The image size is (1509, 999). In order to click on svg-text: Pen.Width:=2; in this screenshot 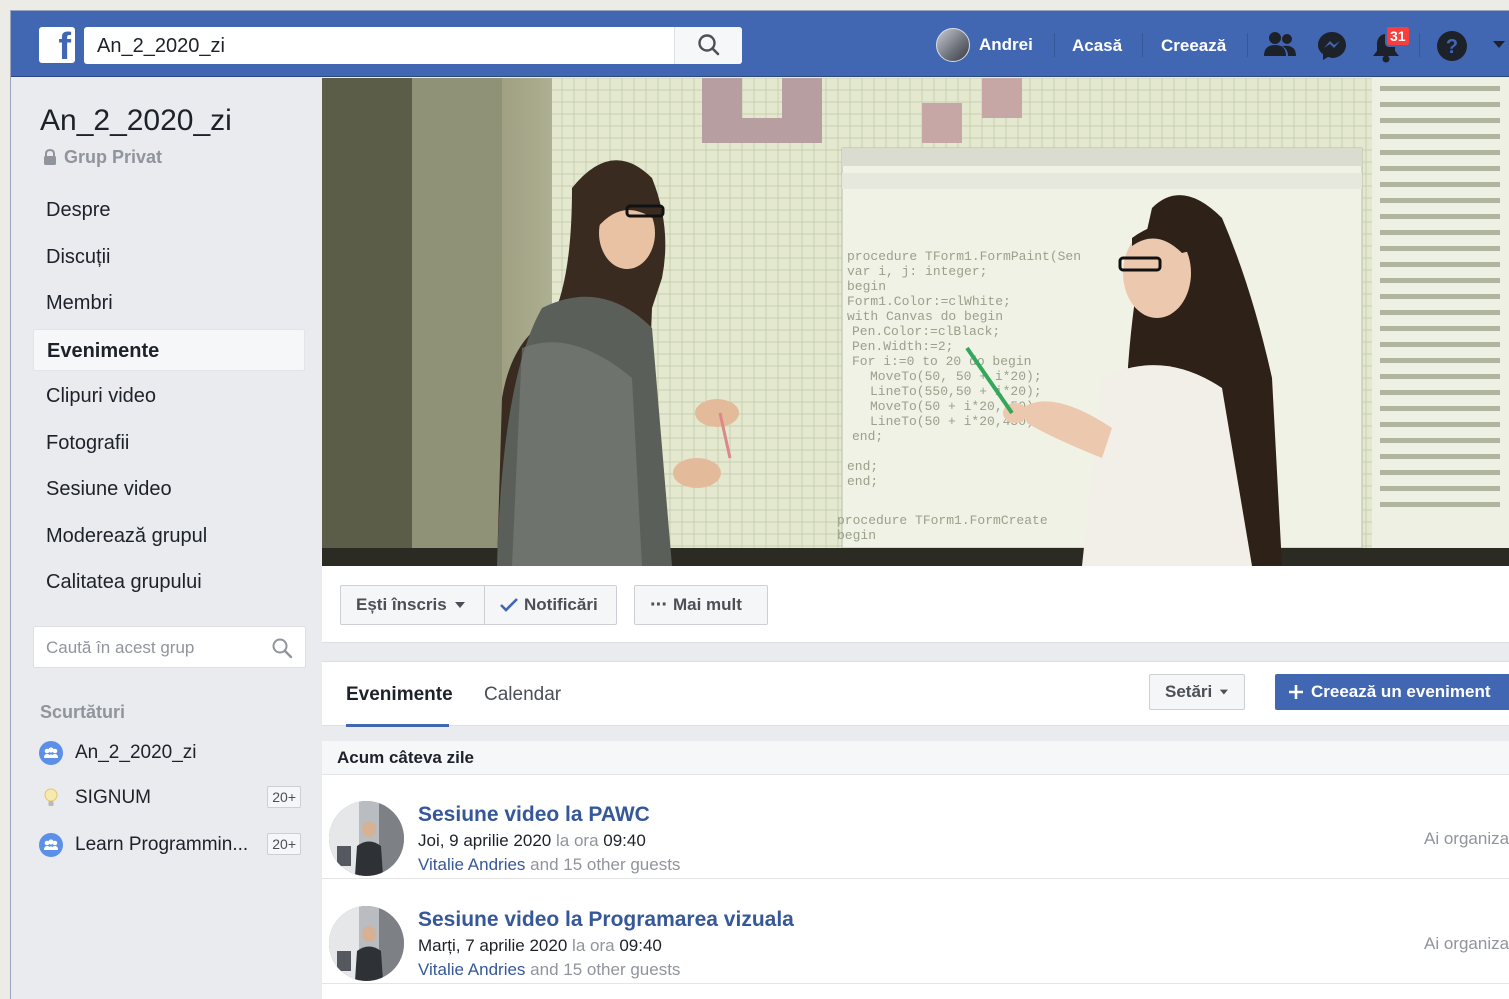, I will do `click(902, 346)`.